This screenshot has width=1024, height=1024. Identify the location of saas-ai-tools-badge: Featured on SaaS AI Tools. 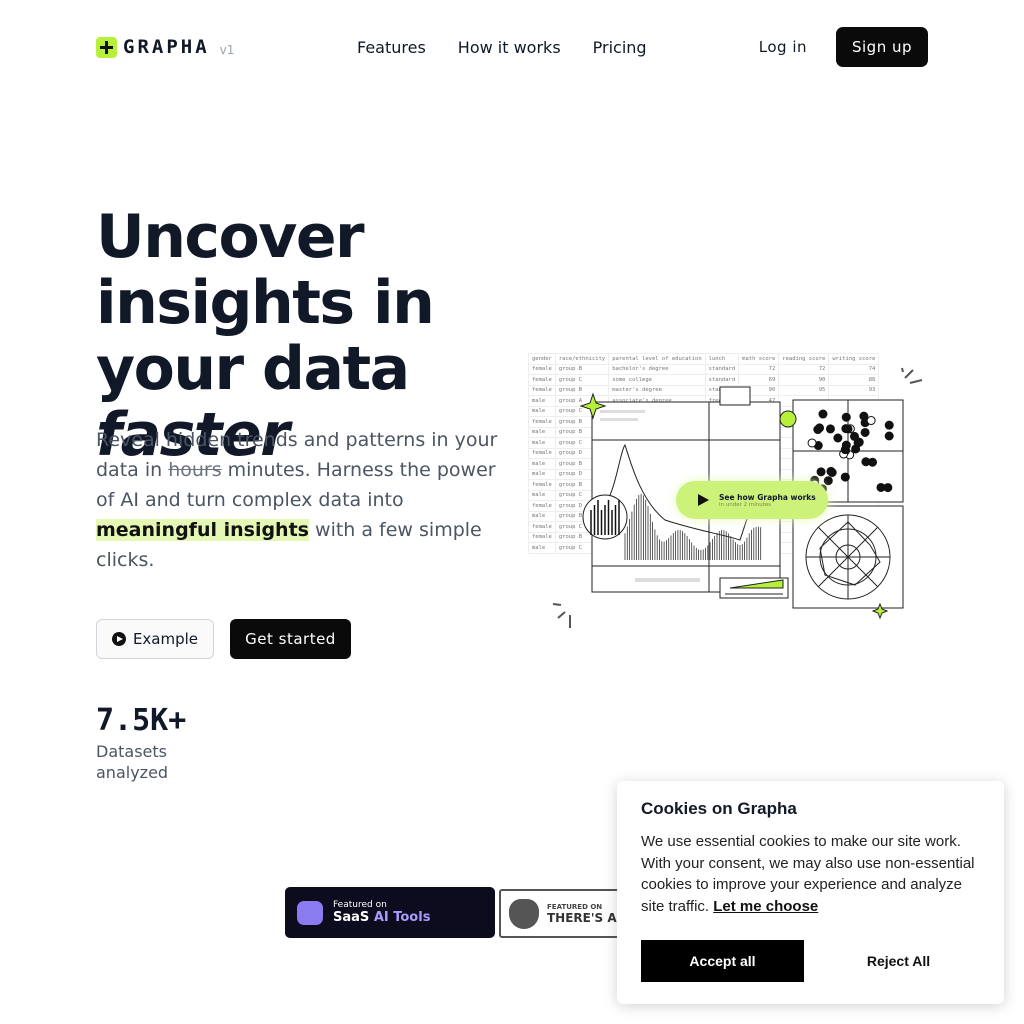
(390, 912).